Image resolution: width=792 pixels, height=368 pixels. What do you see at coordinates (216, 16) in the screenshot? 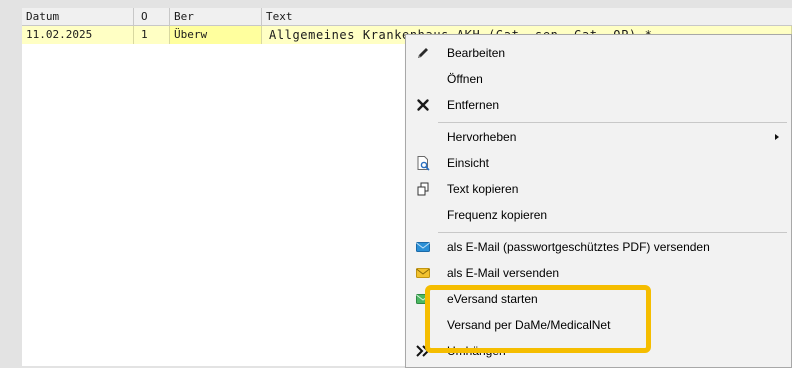
I see `column-header-ber: Ber` at bounding box center [216, 16].